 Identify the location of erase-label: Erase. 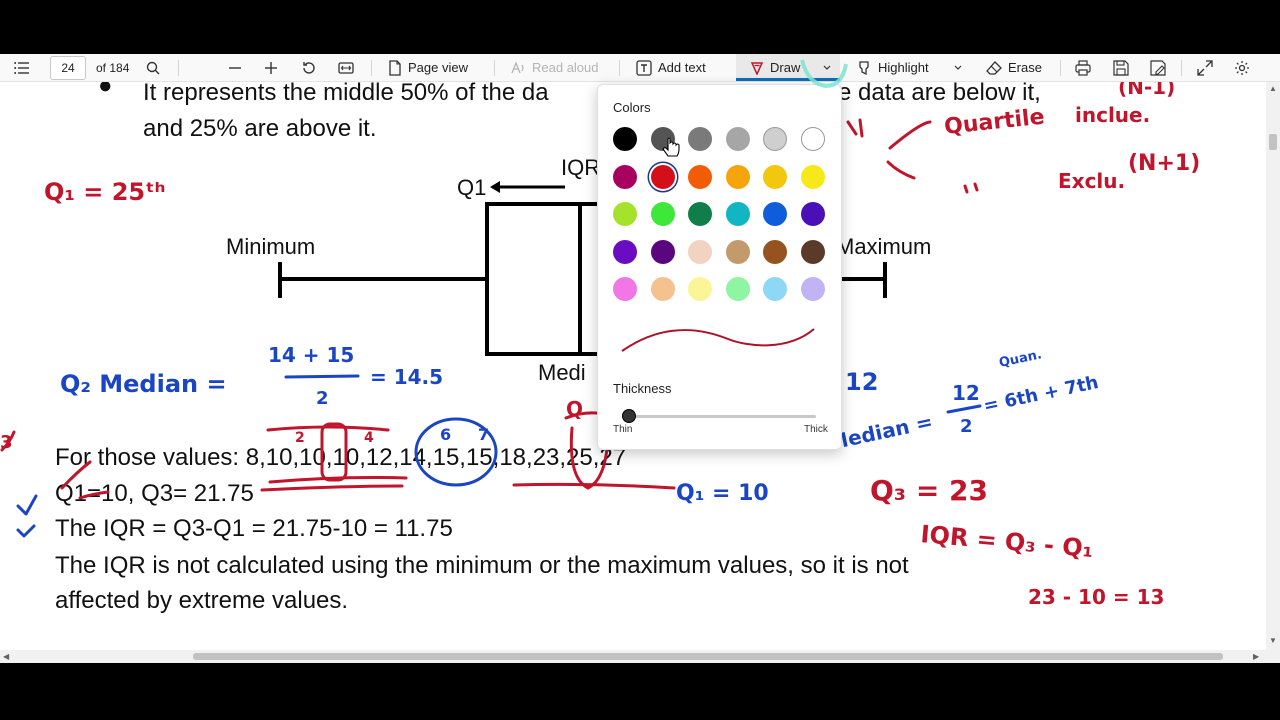
(1025, 67).